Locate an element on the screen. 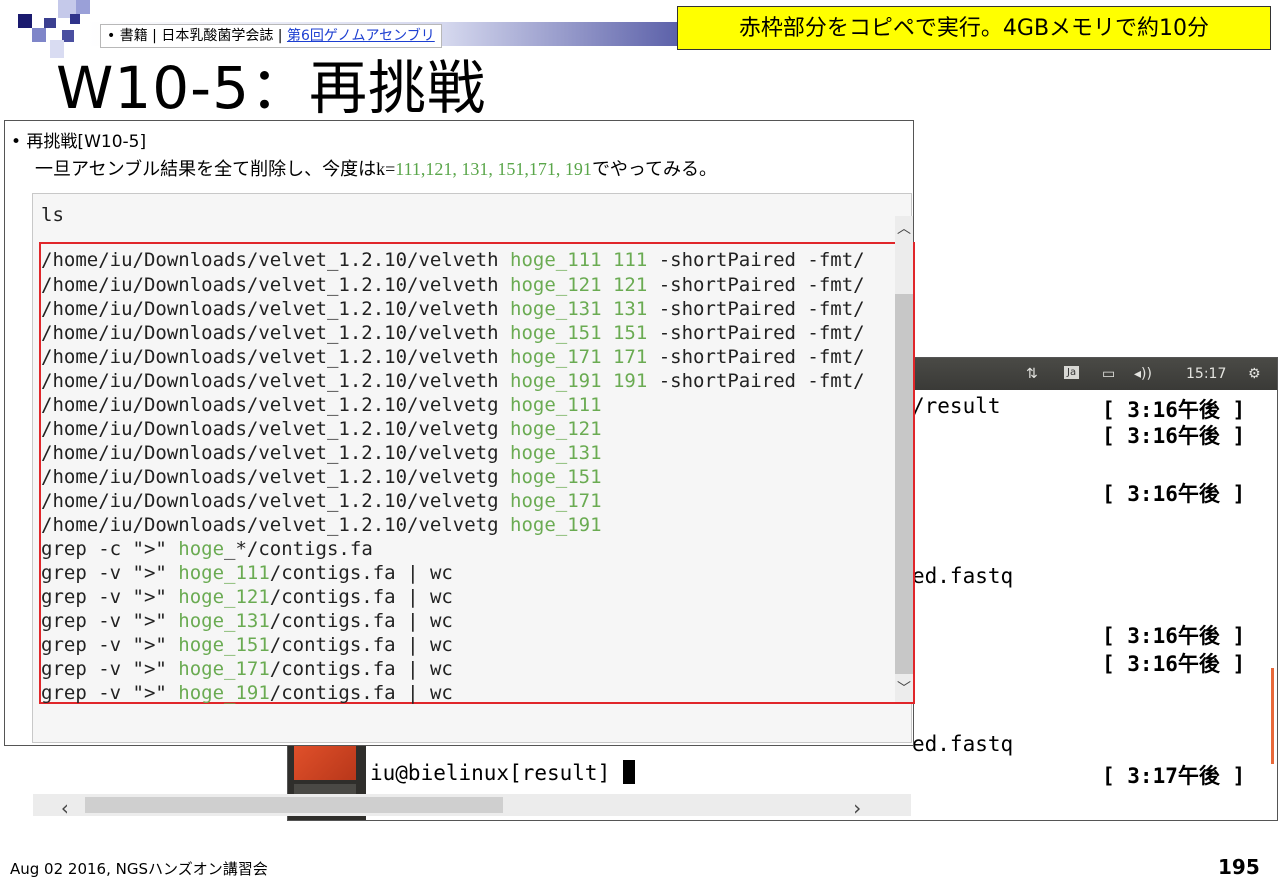 Image resolution: width=1280 pixels, height=886 pixels. battery-icon: ▭ is located at coordinates (1108, 374).